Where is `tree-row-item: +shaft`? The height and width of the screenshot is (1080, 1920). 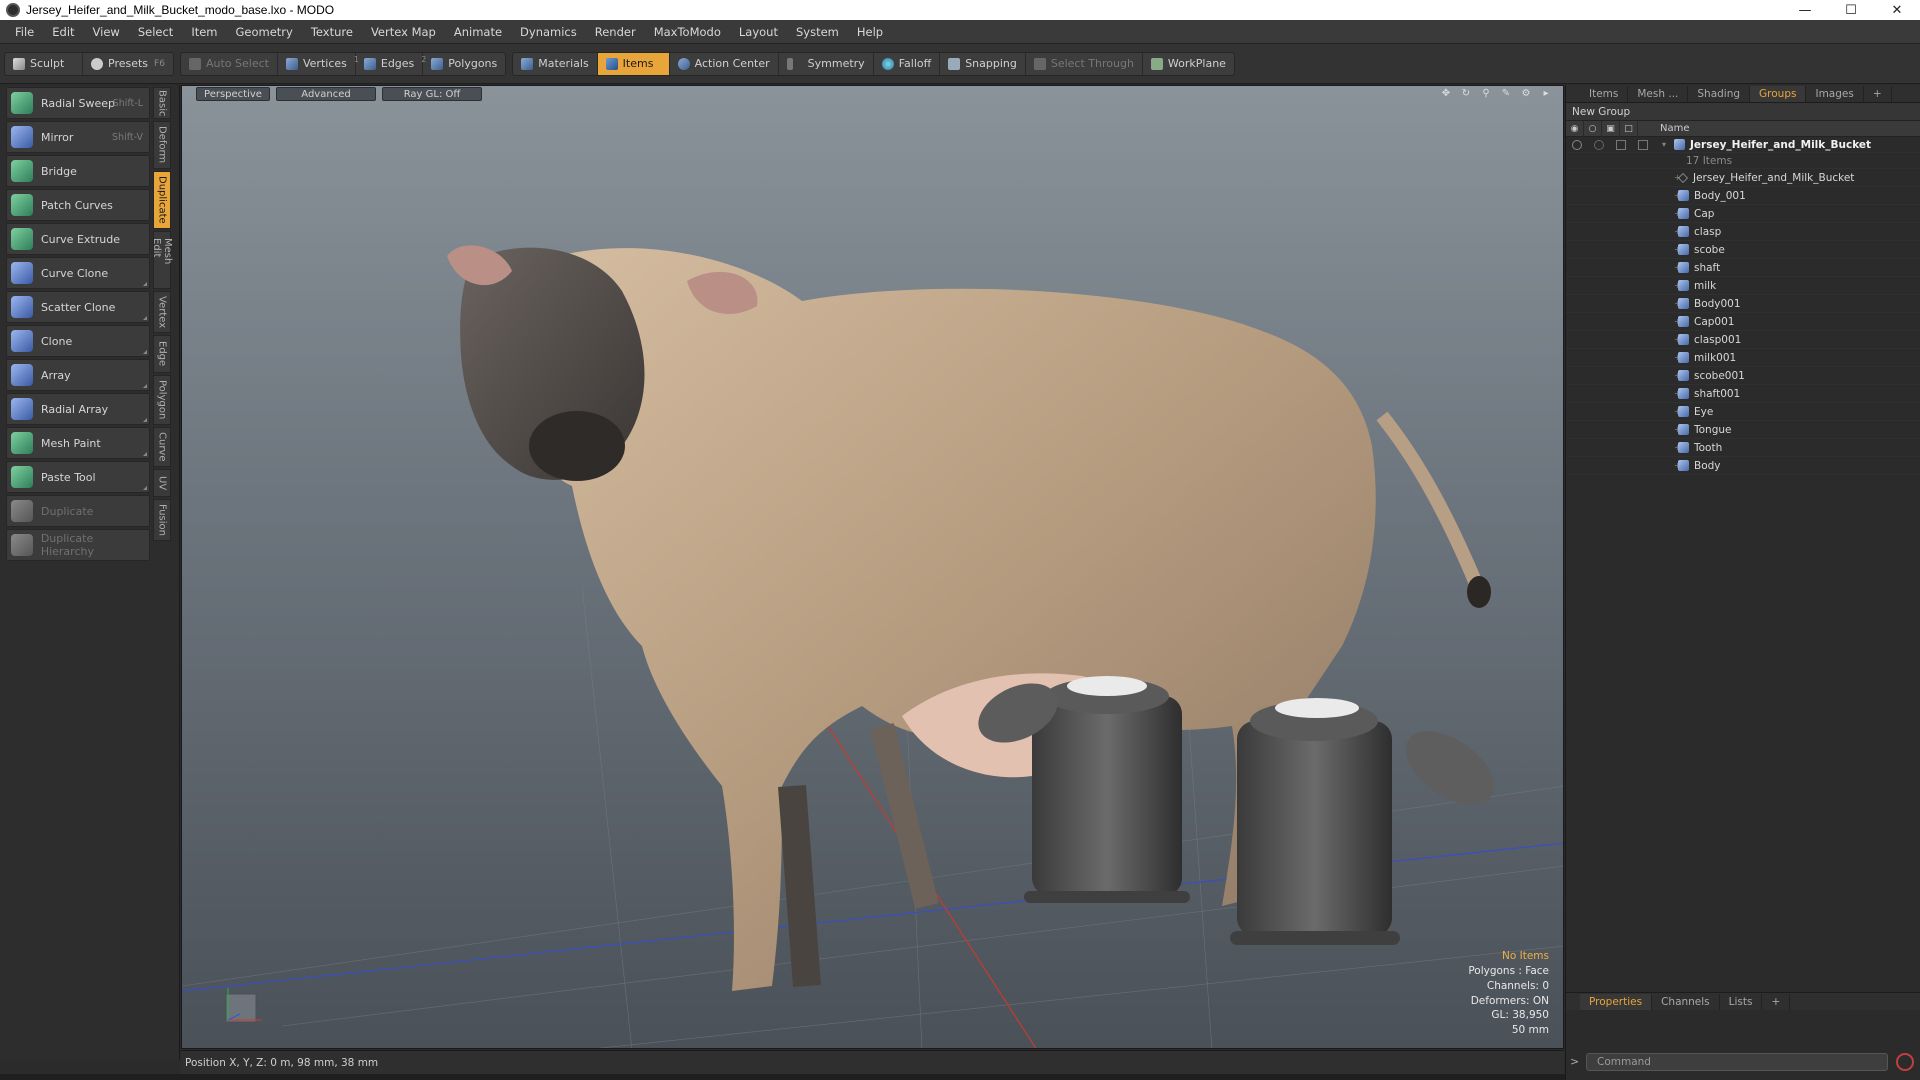 tree-row-item: +shaft is located at coordinates (1743, 268).